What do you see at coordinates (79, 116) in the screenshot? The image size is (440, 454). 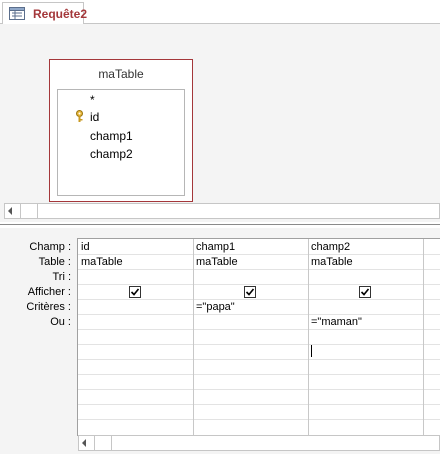 I see `primary-key-icon` at bounding box center [79, 116].